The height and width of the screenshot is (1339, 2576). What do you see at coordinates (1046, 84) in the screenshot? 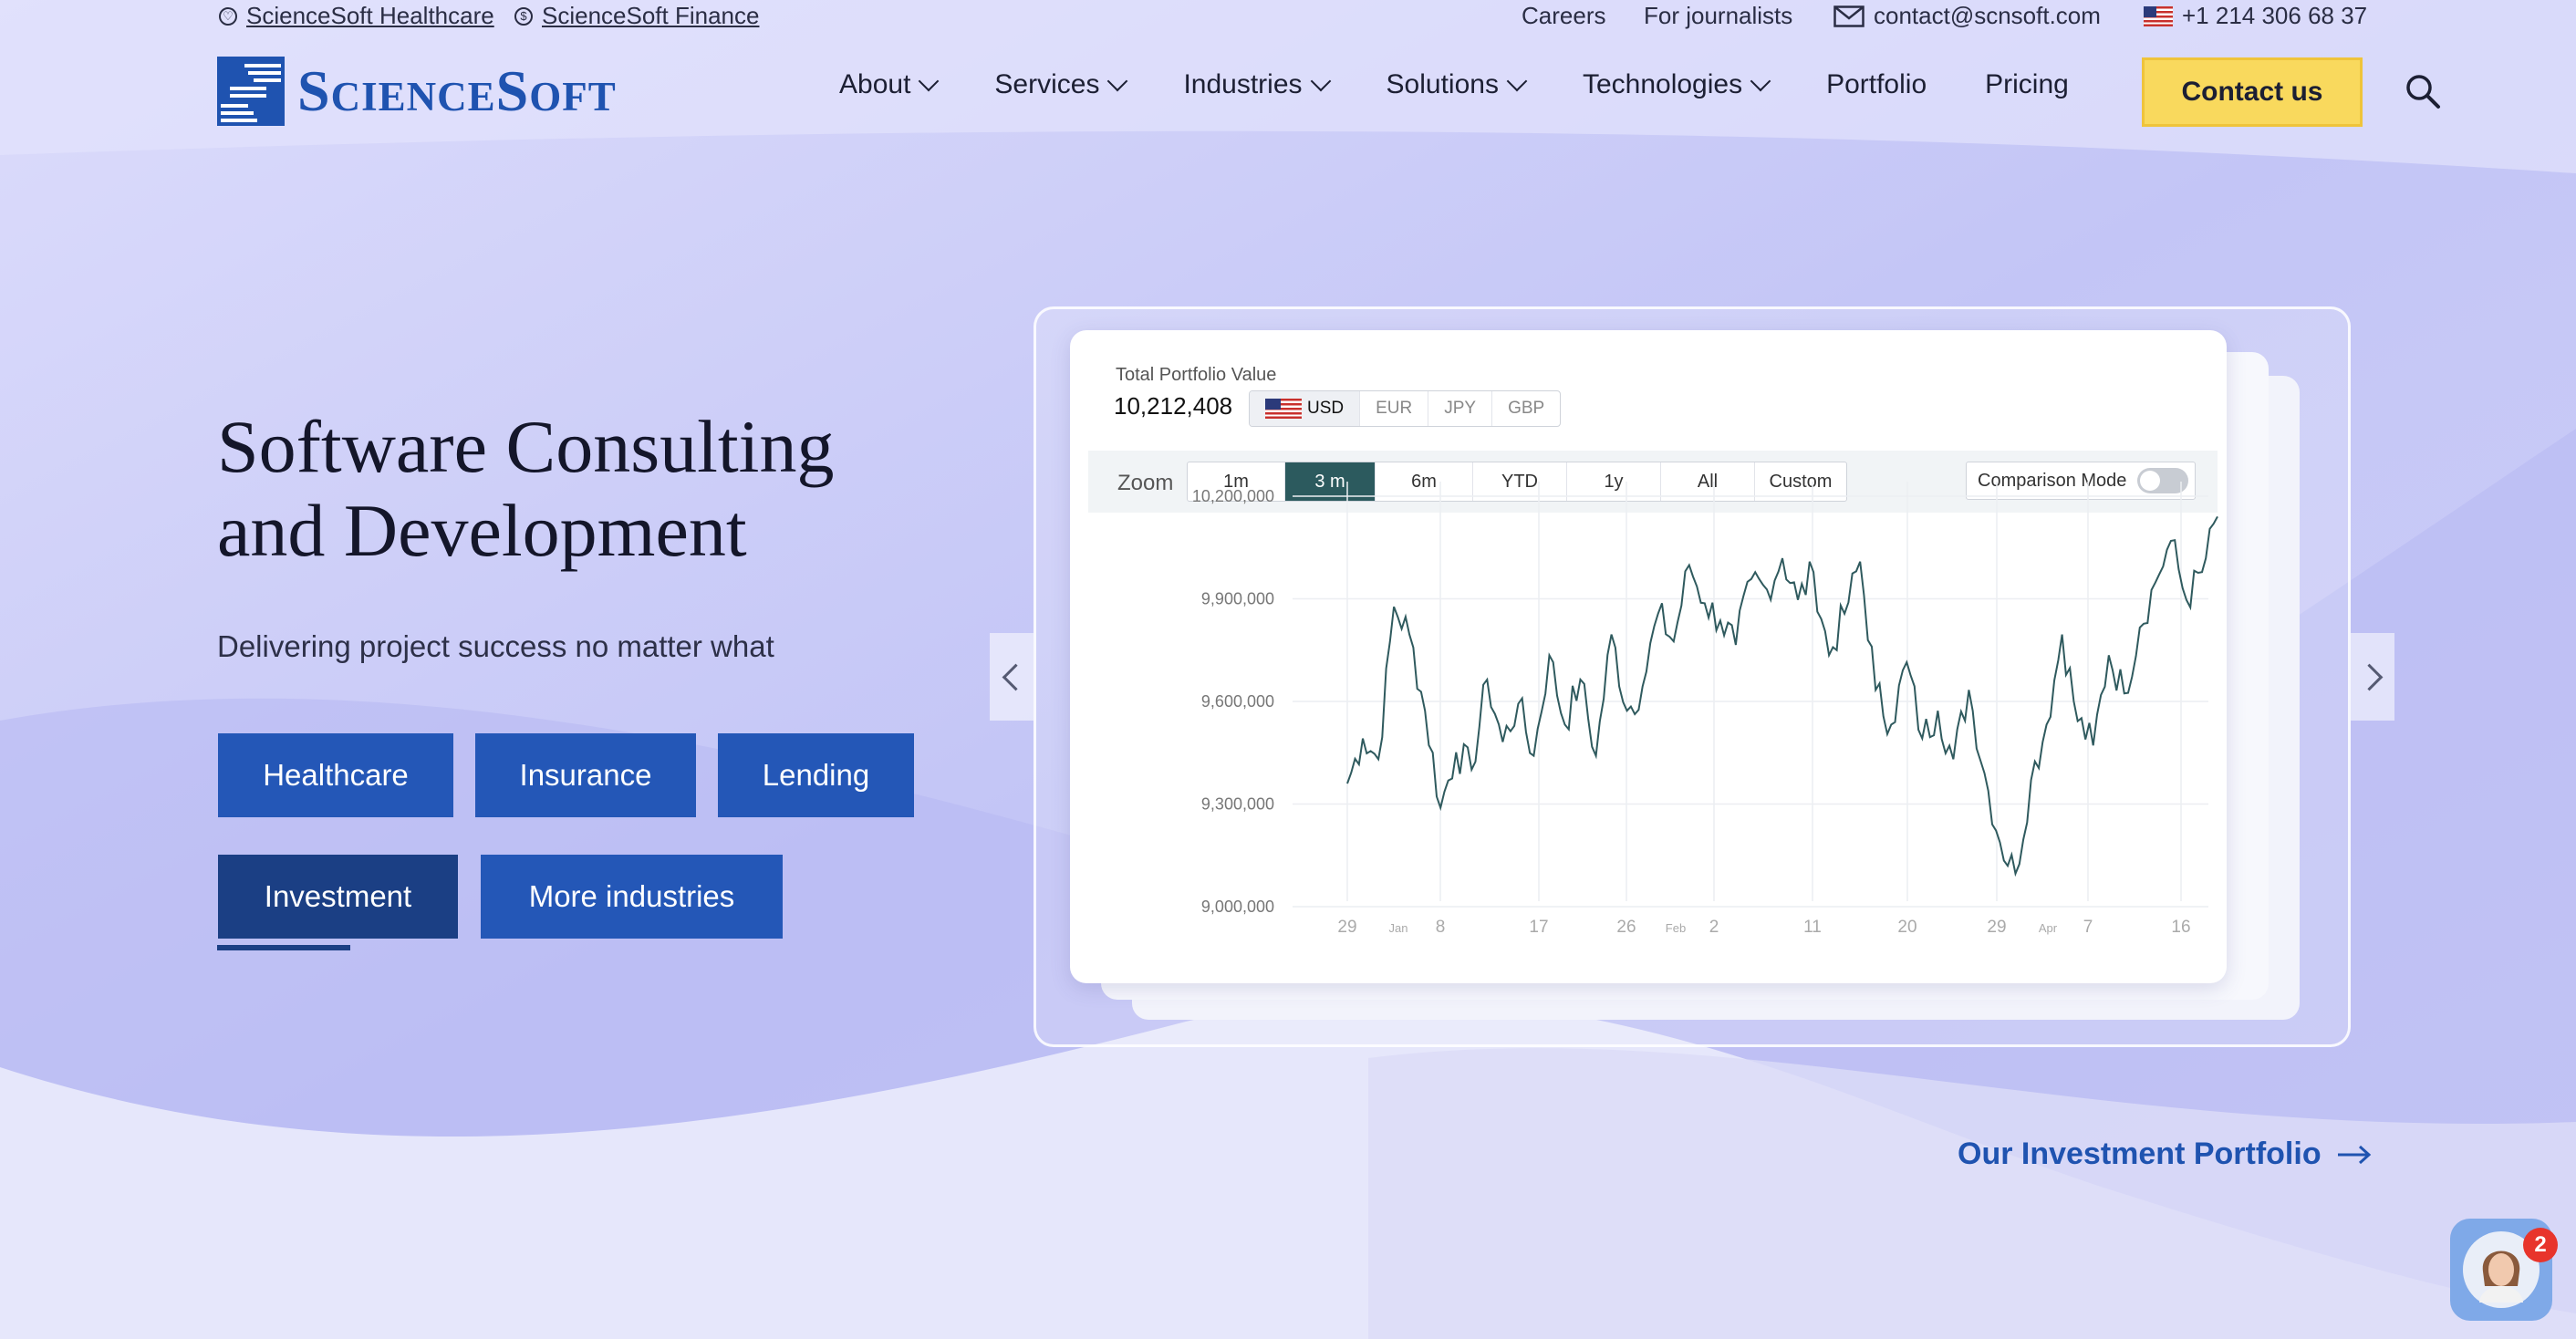
I see `nav-services-label: Services` at bounding box center [1046, 84].